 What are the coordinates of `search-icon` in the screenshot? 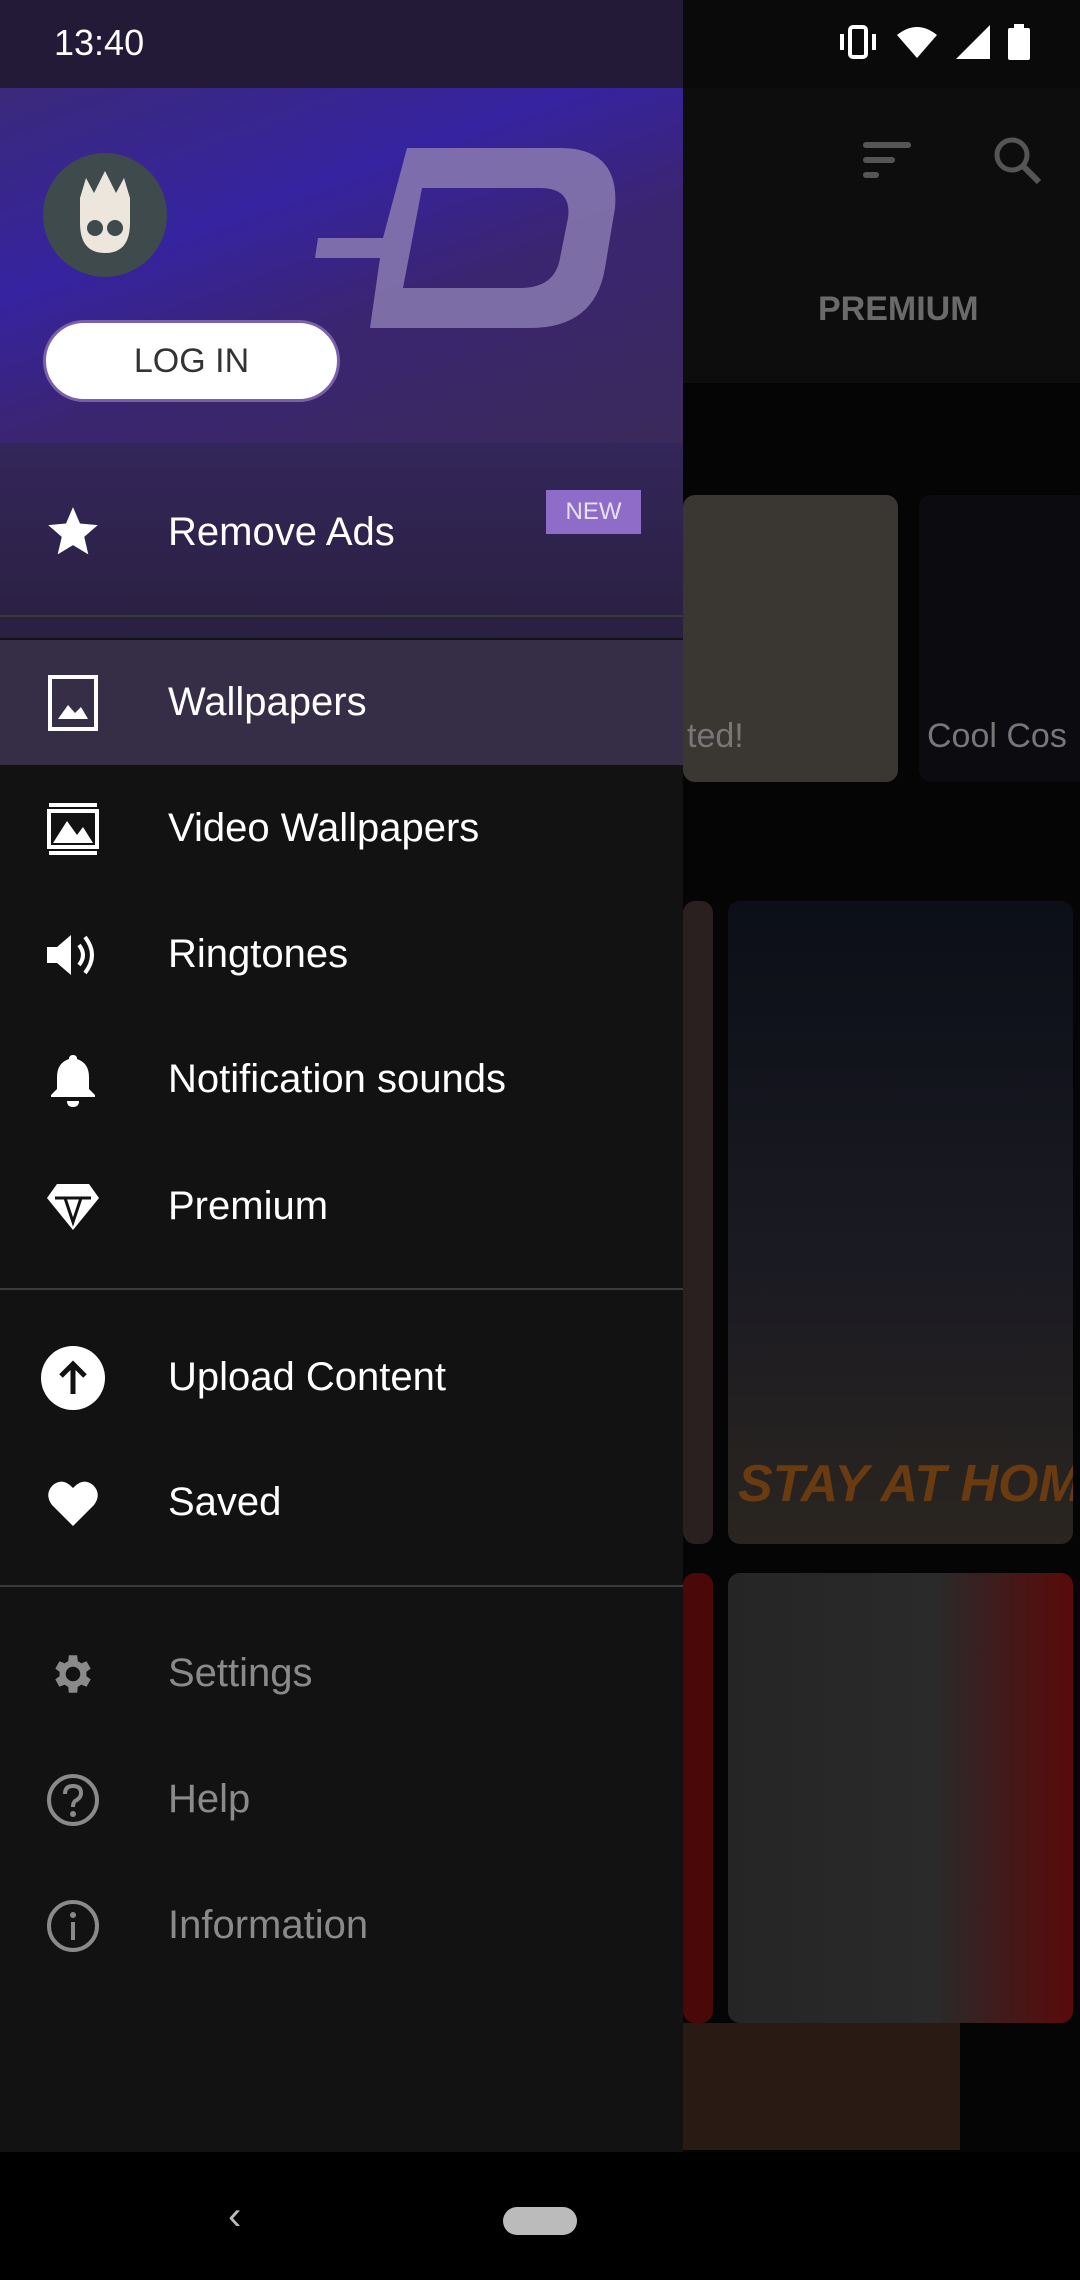 It's located at (1018, 161).